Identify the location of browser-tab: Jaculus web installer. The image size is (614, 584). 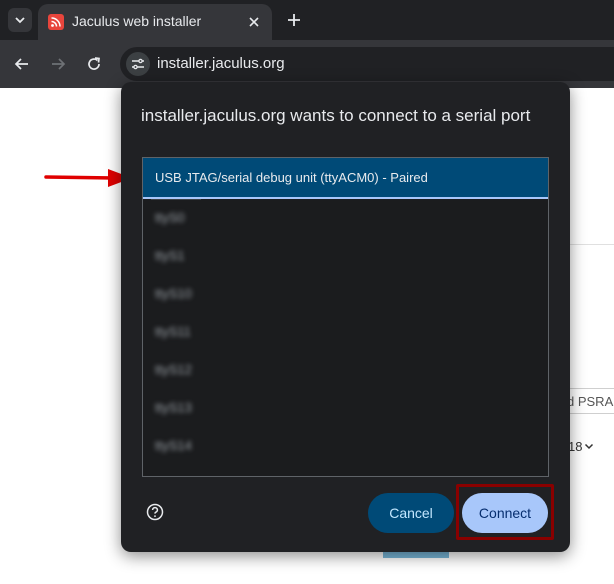
(155, 22).